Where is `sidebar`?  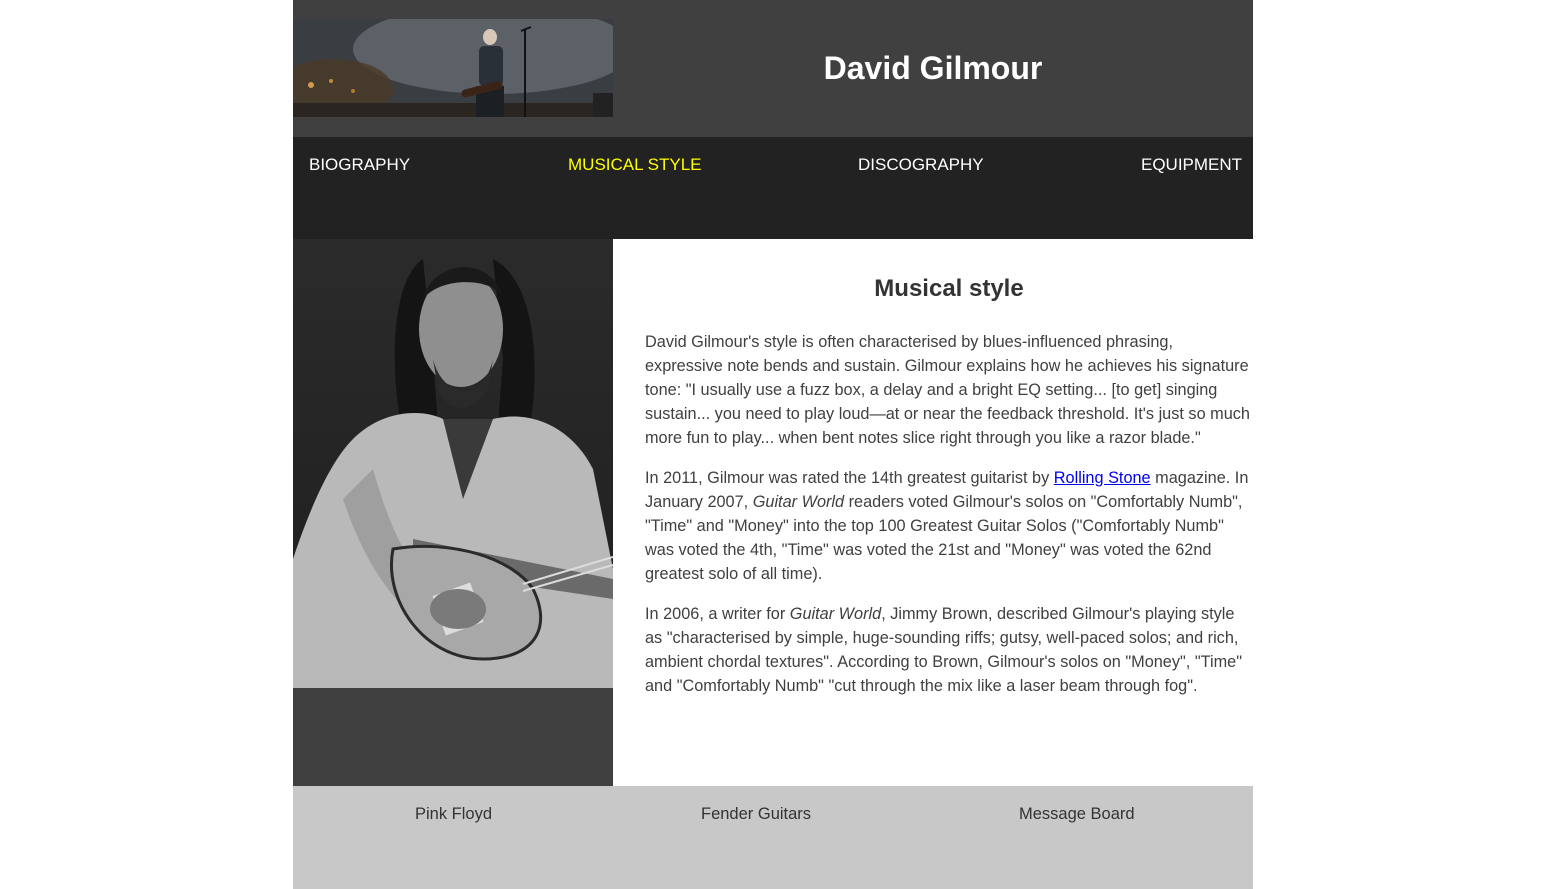
sidebar is located at coordinates (453, 512).